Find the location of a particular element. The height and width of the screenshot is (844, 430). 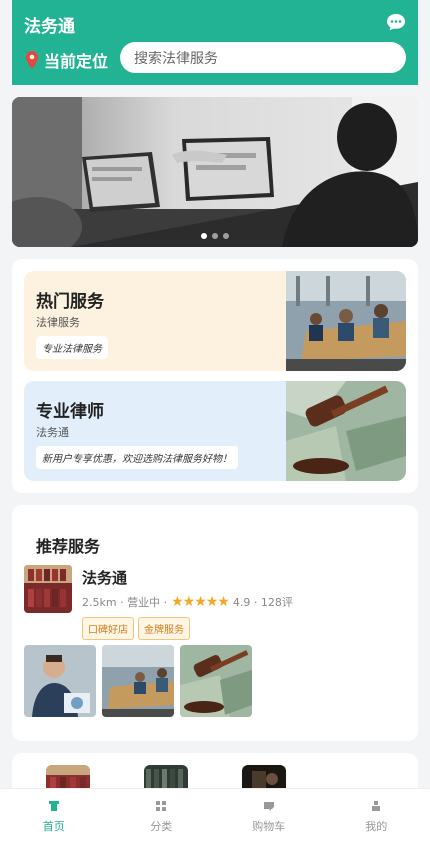

tab-label: 我的 is located at coordinates (376, 826).